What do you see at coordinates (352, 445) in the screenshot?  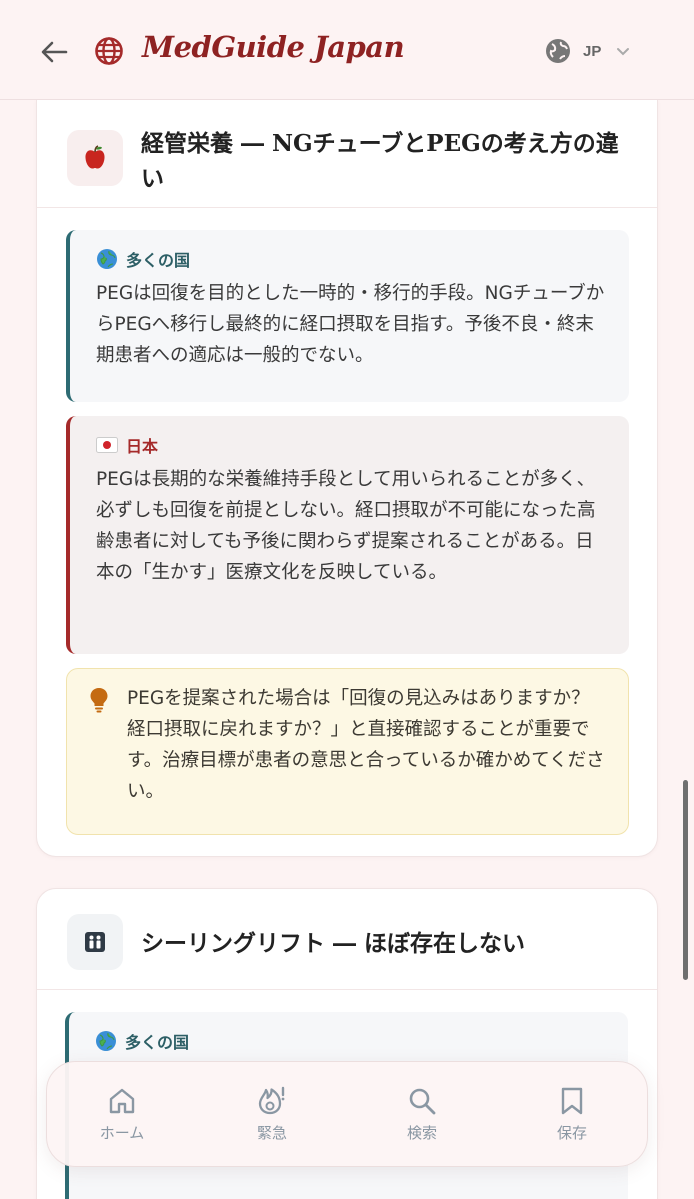 I see `section-label: 日本` at bounding box center [352, 445].